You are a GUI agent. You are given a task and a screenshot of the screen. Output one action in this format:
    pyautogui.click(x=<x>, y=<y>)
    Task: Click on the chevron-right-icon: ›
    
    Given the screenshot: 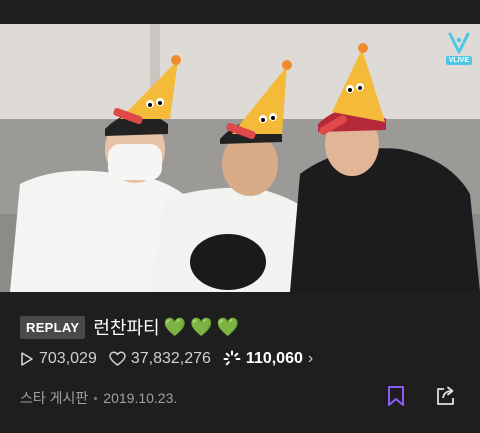 What is the action you would take?
    pyautogui.click(x=310, y=358)
    